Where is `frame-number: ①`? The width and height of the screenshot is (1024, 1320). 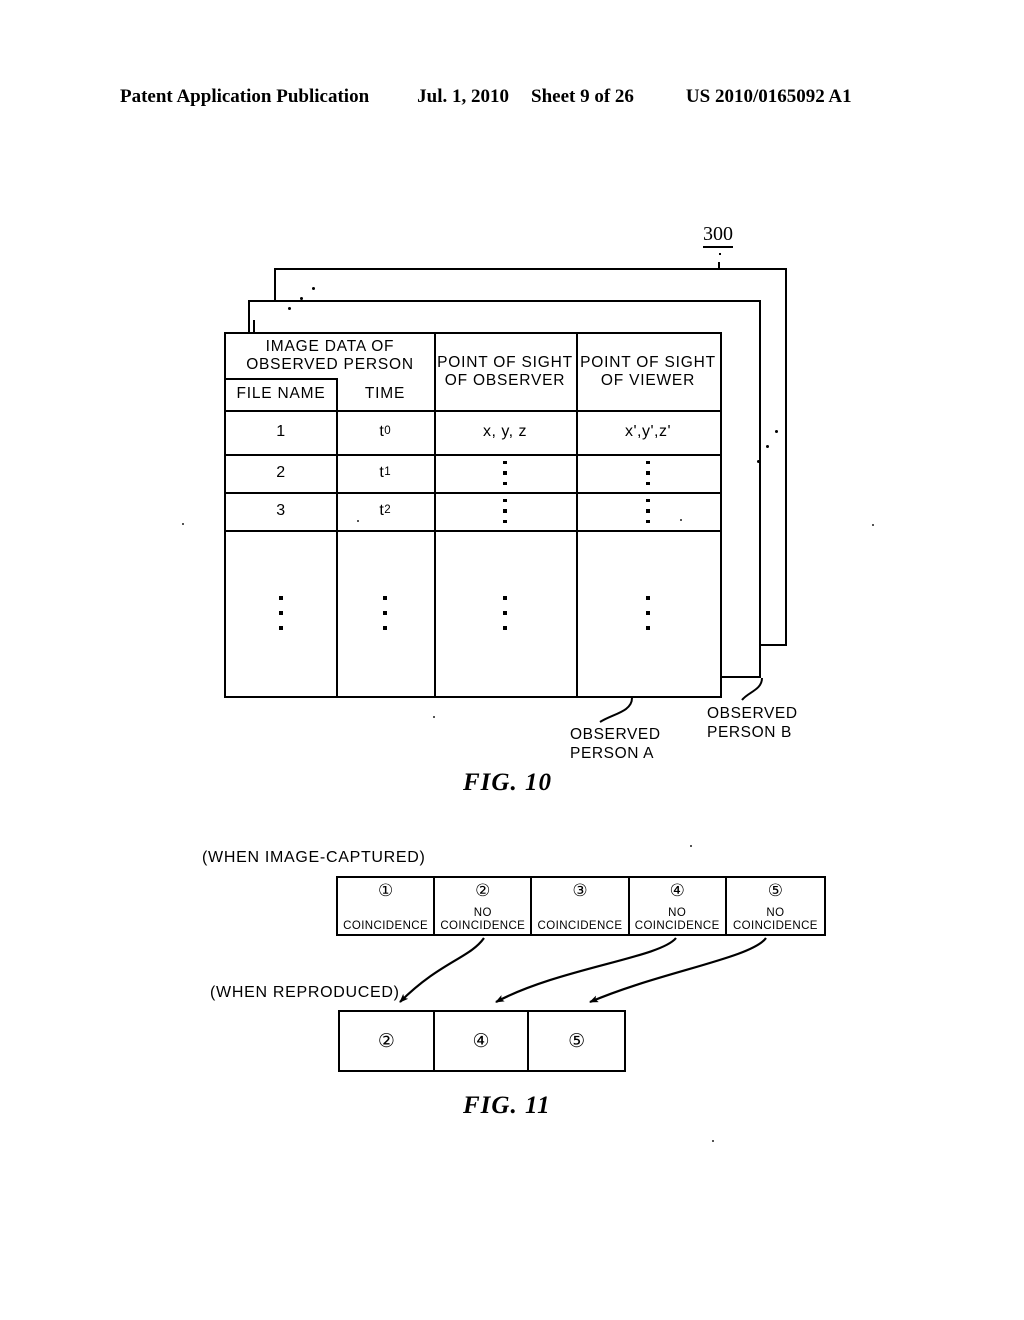
frame-number: ① is located at coordinates (385, 890).